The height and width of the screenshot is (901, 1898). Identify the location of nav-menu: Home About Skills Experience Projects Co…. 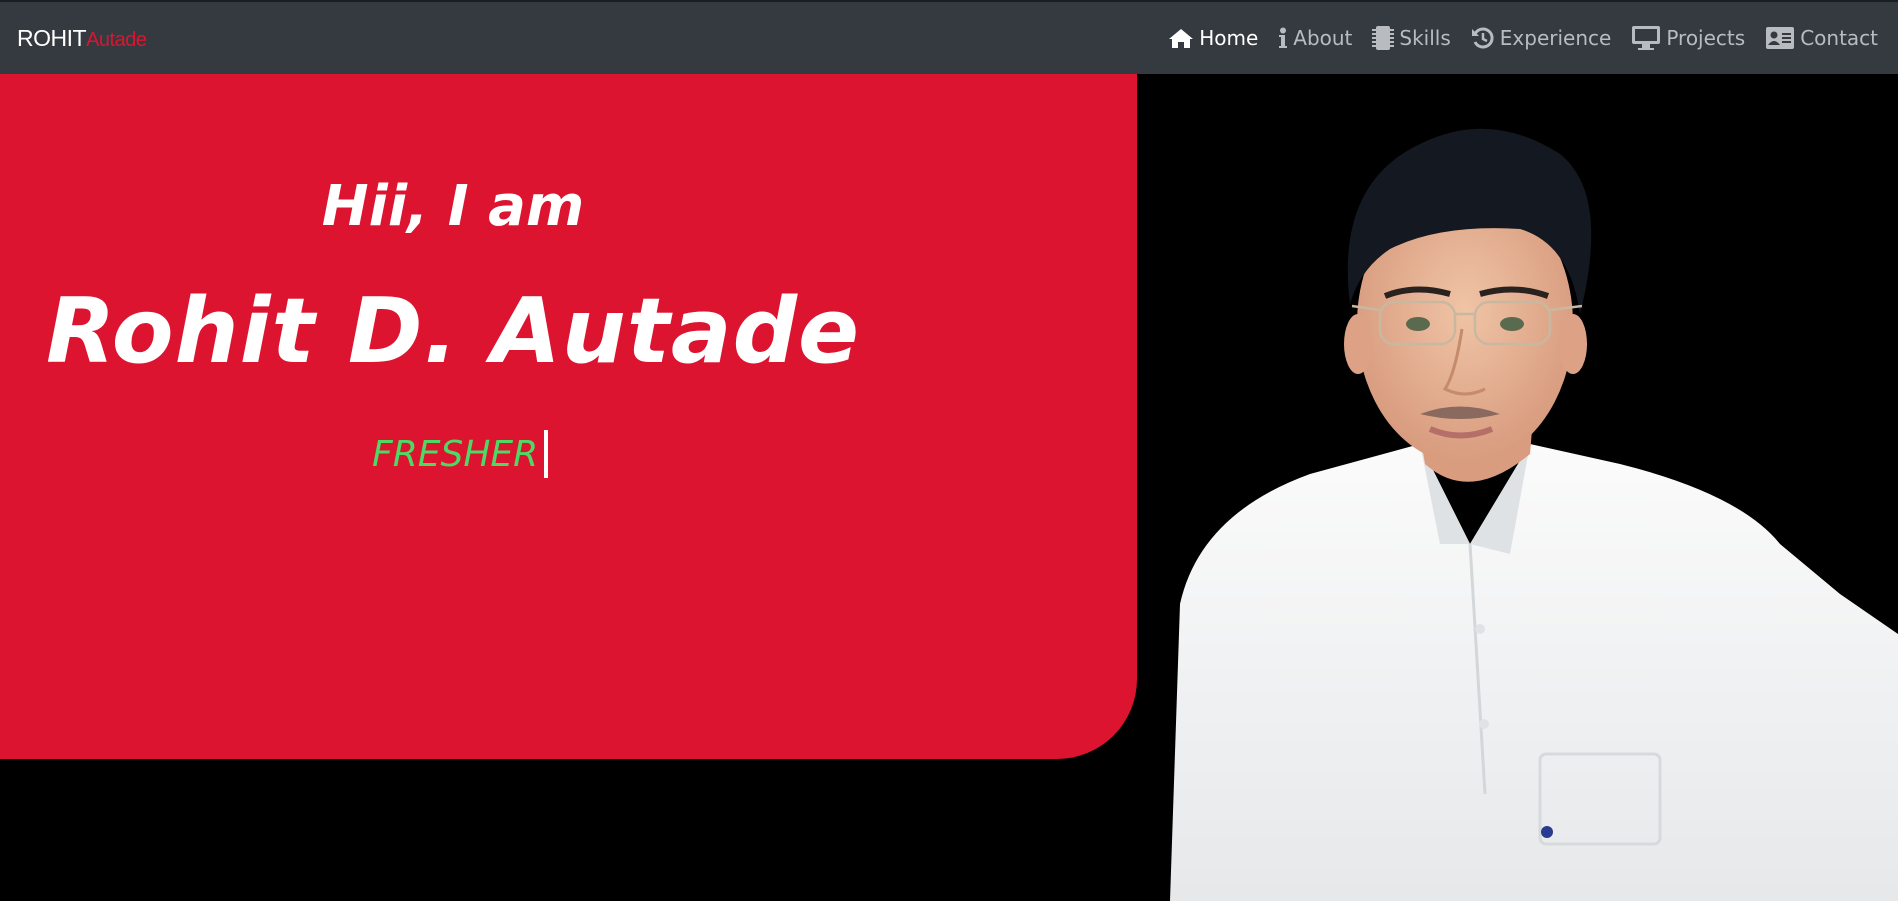
(1523, 38).